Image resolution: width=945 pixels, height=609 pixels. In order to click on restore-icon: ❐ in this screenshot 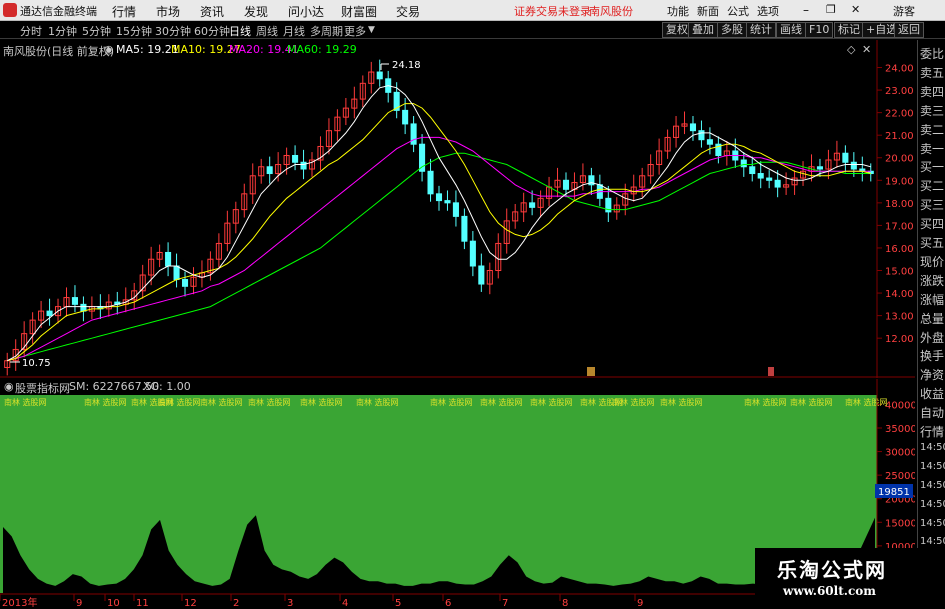, I will do `click(831, 9)`.